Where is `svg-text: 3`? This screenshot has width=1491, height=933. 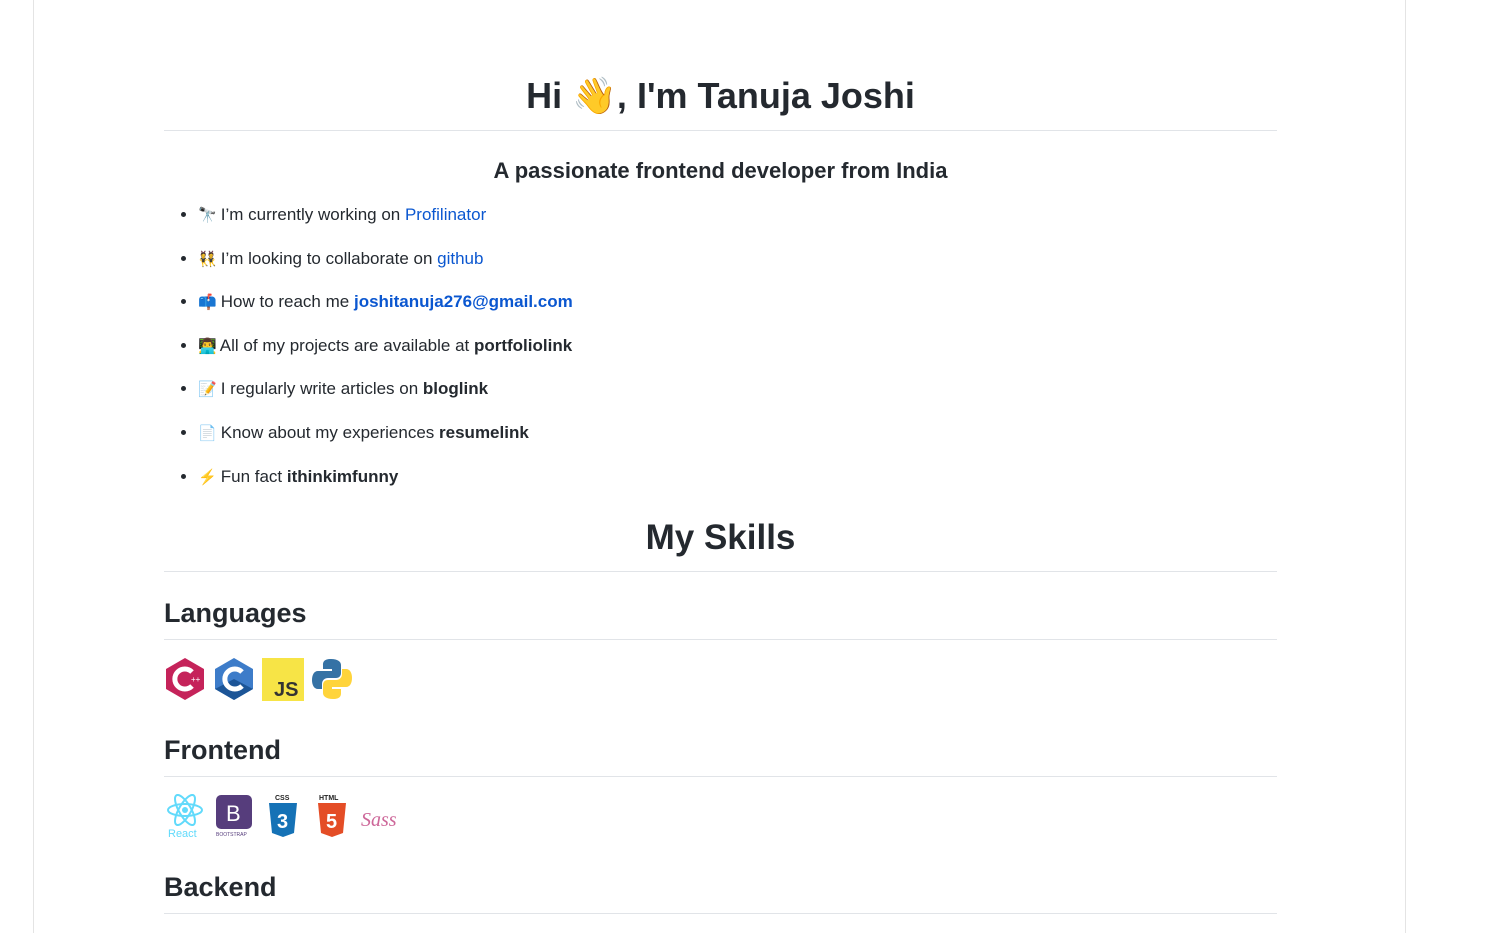 svg-text: 3 is located at coordinates (282, 822).